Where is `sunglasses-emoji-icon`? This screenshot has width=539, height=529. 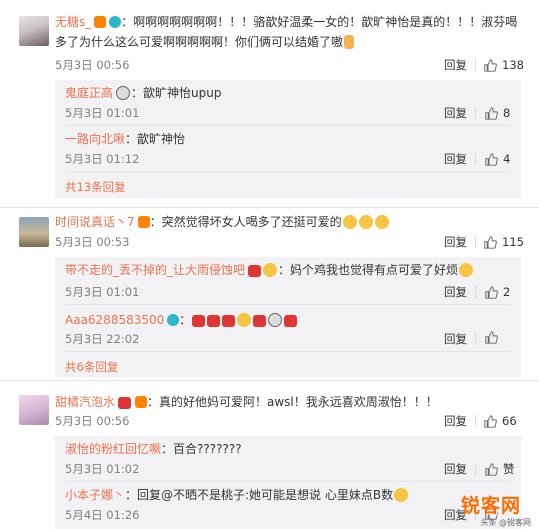 sunglasses-emoji-icon is located at coordinates (270, 270).